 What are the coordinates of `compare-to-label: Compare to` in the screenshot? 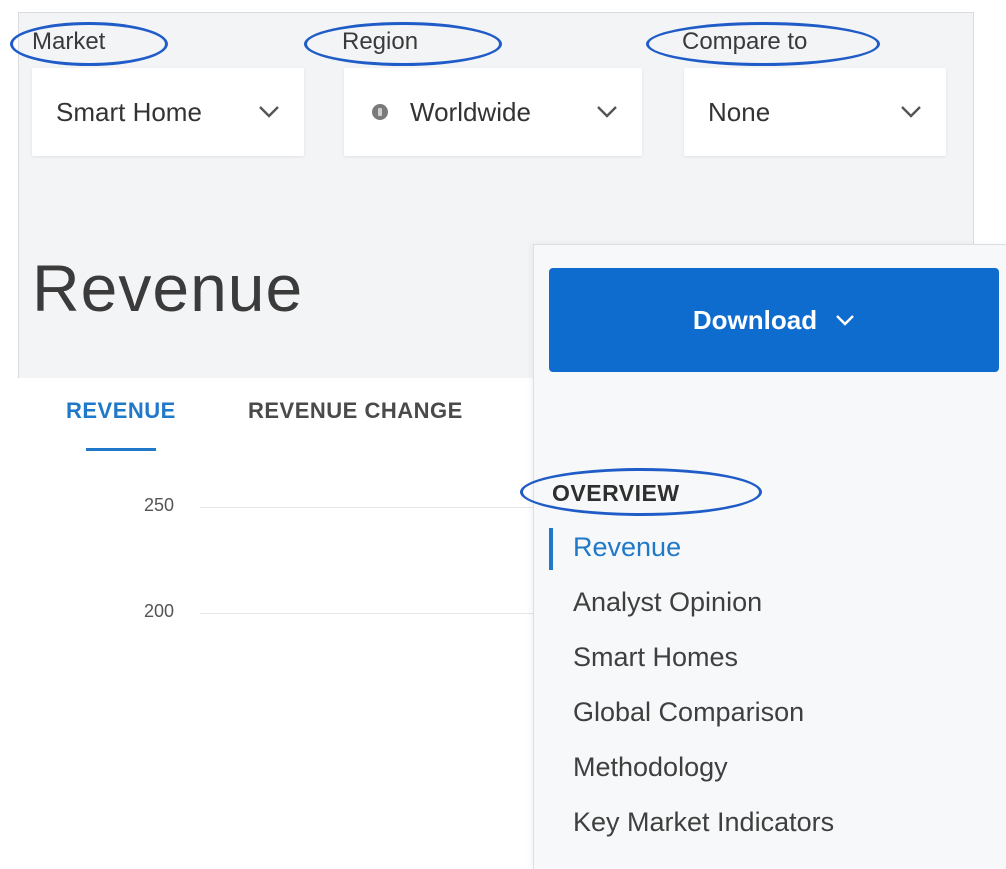 It's located at (745, 41).